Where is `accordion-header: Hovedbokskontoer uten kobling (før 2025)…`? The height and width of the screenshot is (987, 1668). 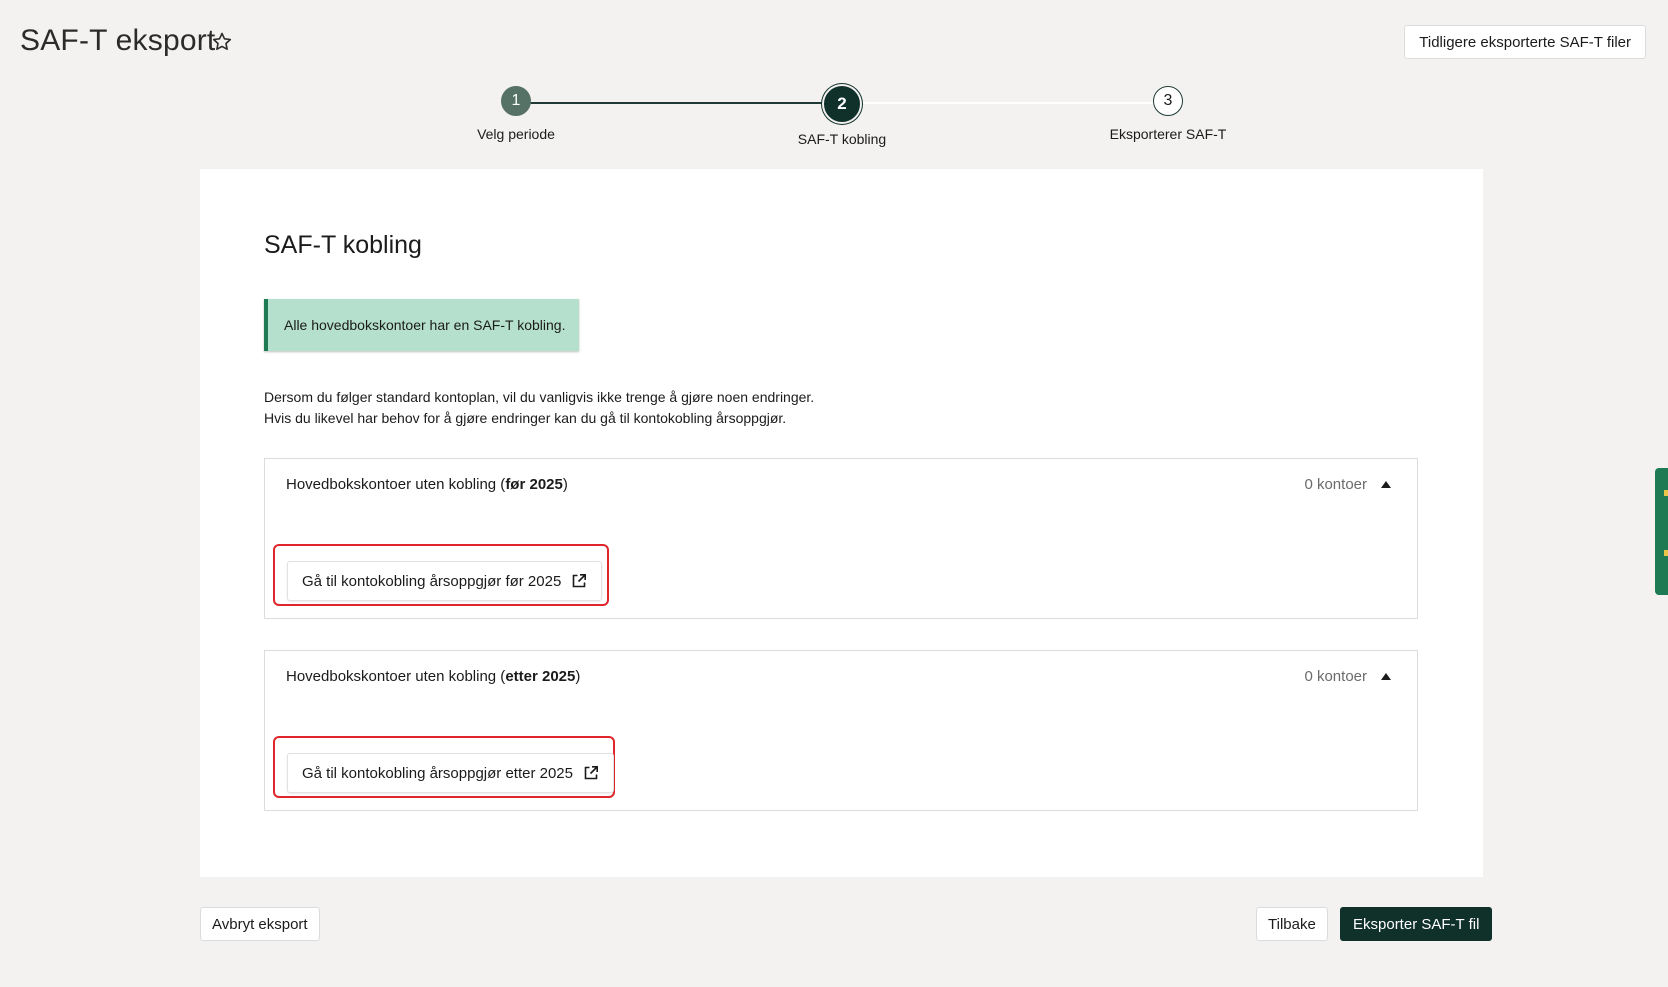 accordion-header: Hovedbokskontoer uten kobling (før 2025)… is located at coordinates (841, 484).